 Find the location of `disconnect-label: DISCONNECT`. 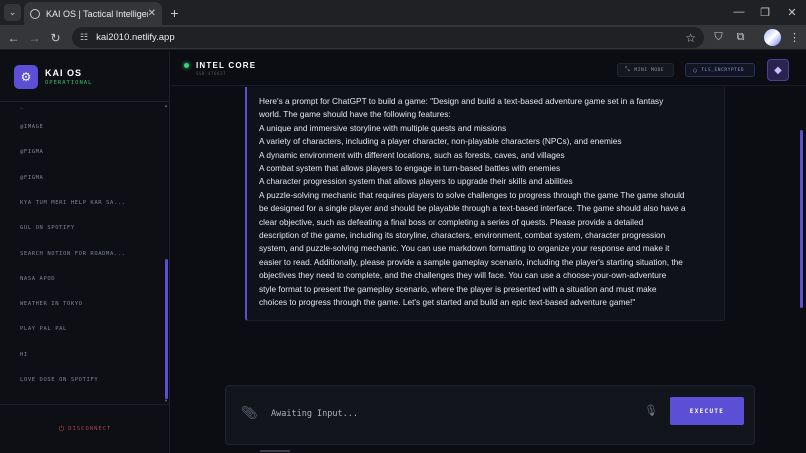

disconnect-label: DISCONNECT is located at coordinates (90, 429).